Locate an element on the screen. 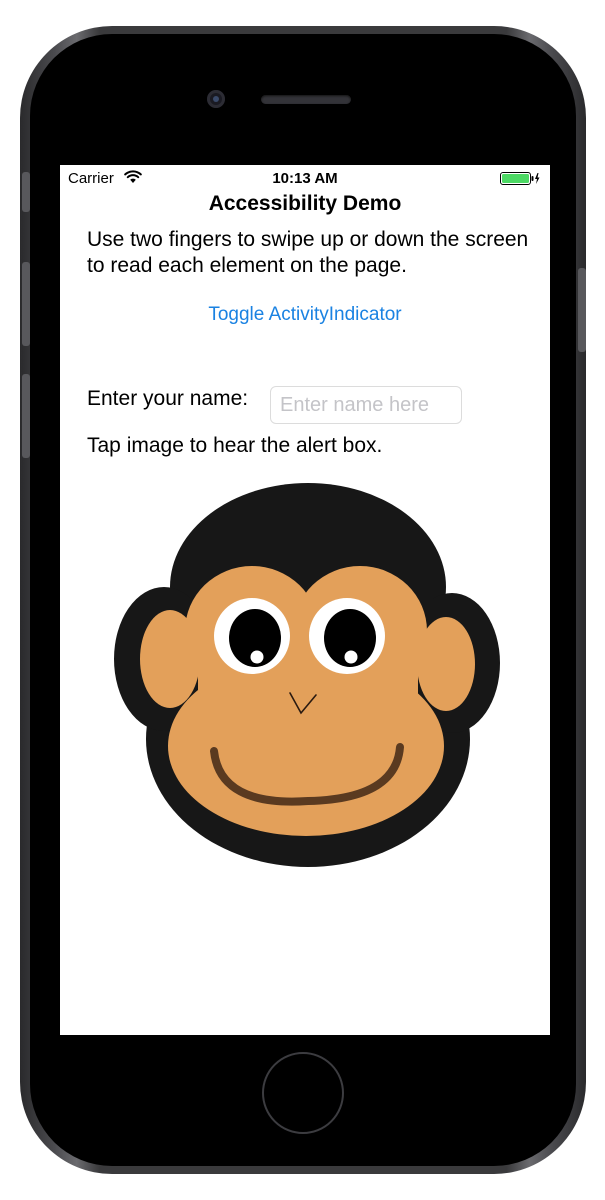 The width and height of the screenshot is (605, 1200). nav-title: Accessibility Demo is located at coordinates (305, 203).